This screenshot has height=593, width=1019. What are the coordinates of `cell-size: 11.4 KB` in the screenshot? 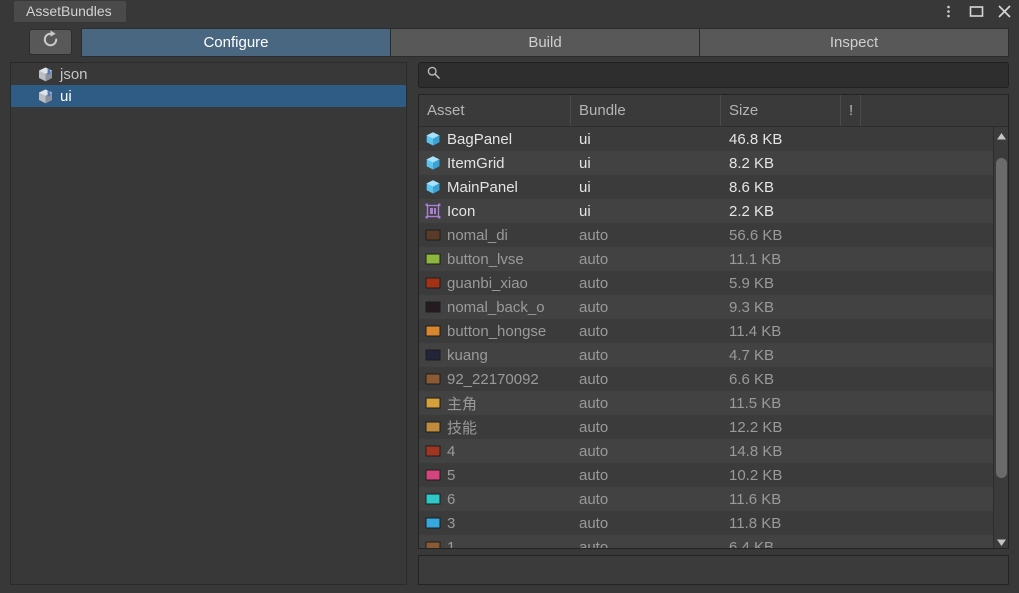 It's located at (755, 331).